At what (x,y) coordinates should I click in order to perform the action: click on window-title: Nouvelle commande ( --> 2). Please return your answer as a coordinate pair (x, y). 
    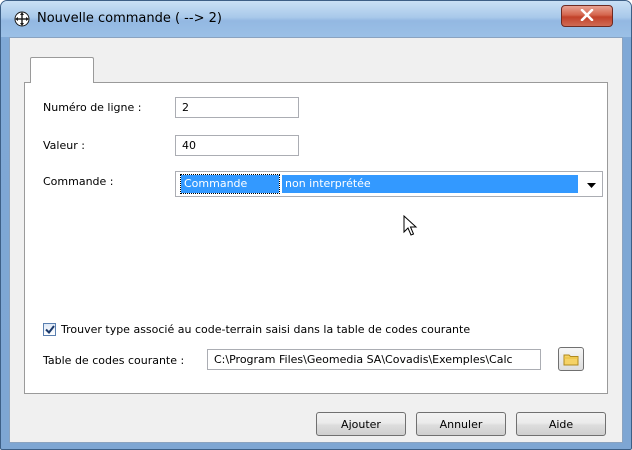
    Looking at the image, I should click on (129, 18).